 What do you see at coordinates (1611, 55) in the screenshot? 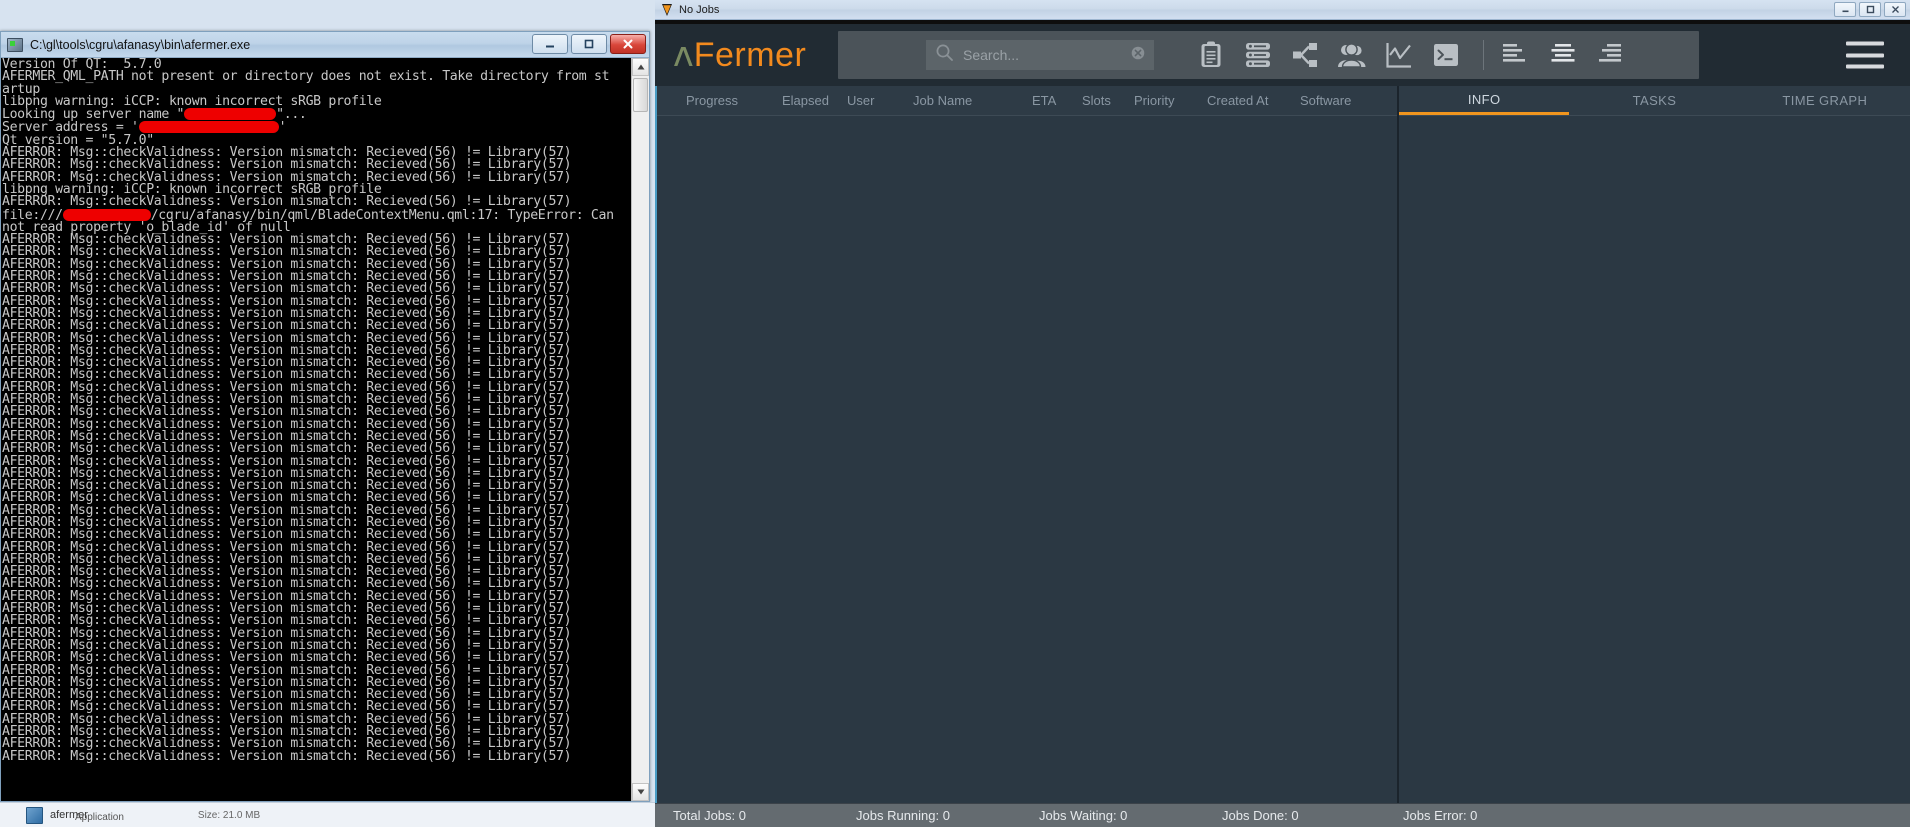
I see `align-right-icon` at bounding box center [1611, 55].